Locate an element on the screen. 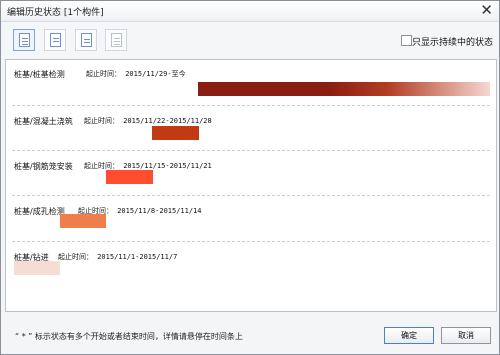  date-range: 2015/11/1-2015/11/7 is located at coordinates (137, 257).